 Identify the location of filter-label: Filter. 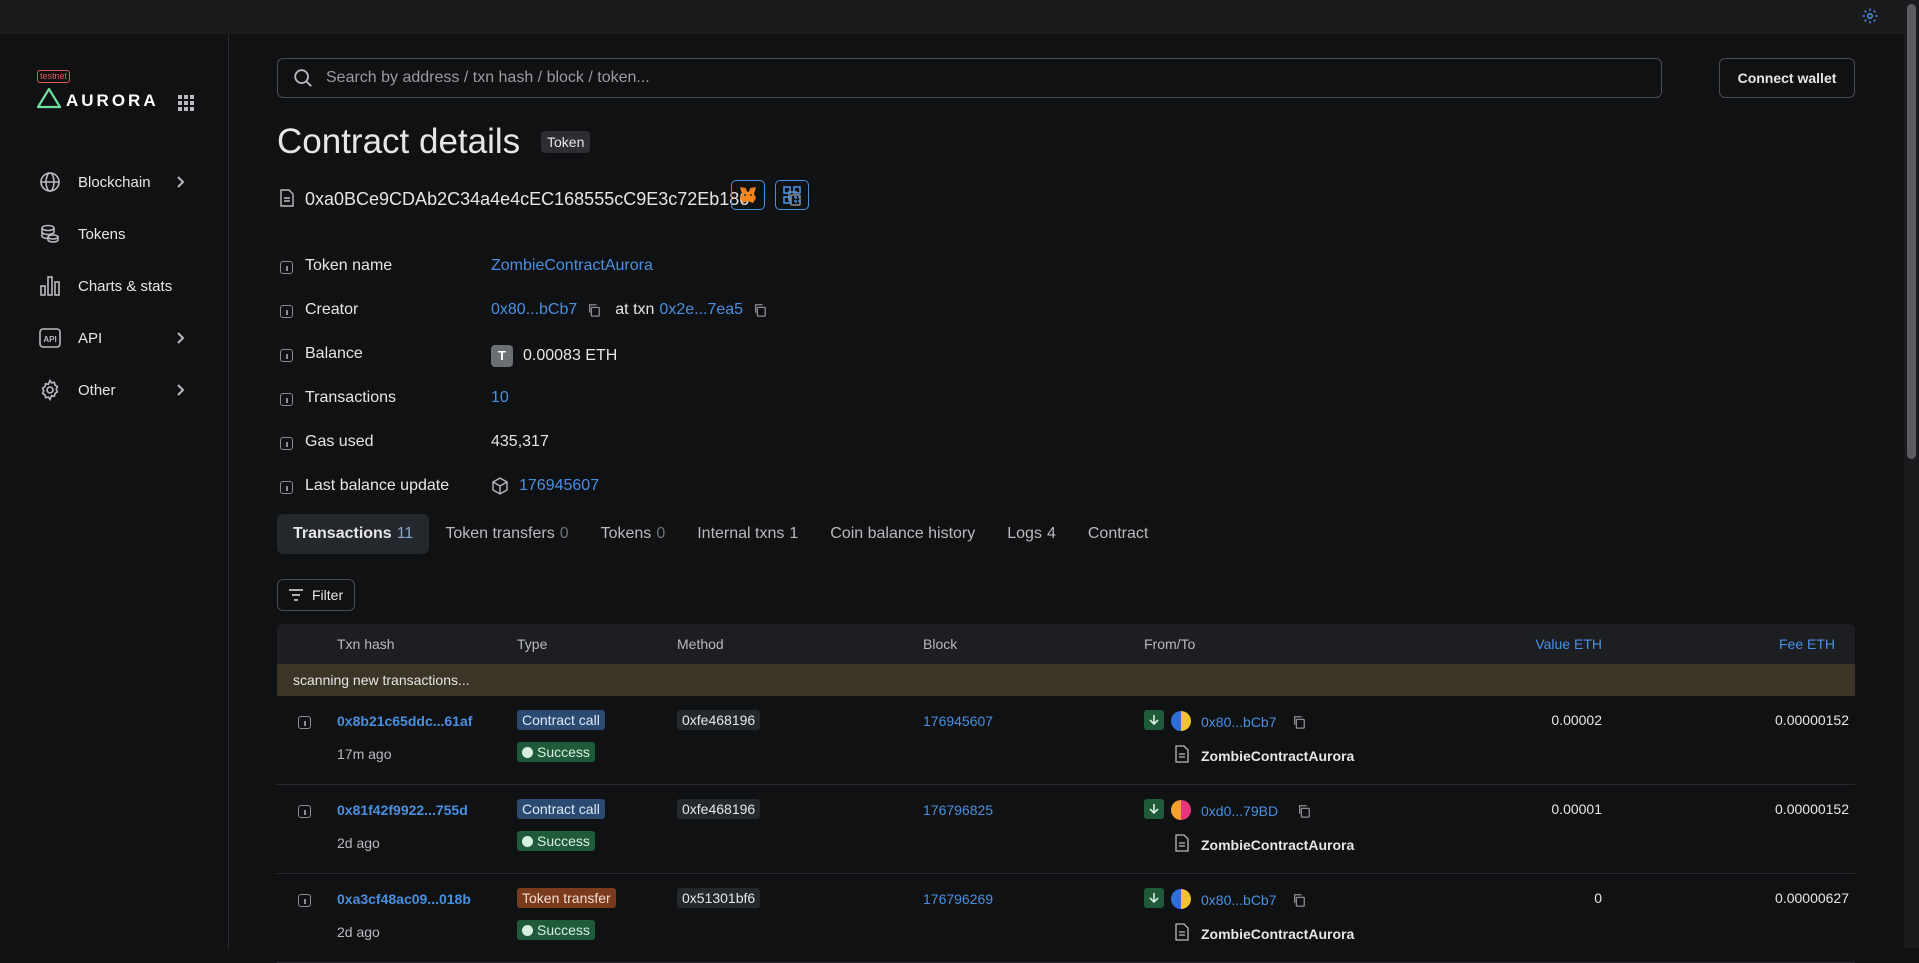
(328, 595).